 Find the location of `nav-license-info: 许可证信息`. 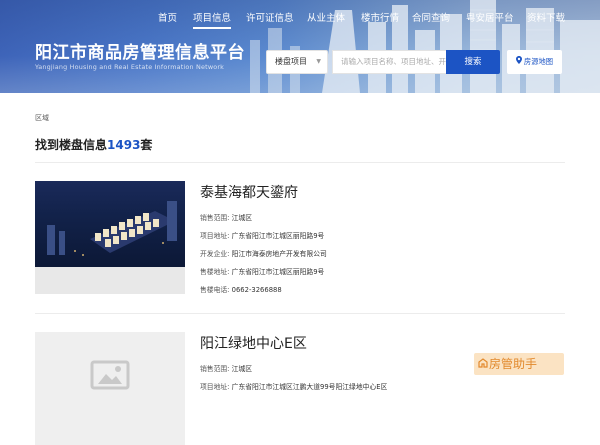

nav-license-info: 许可证信息 is located at coordinates (270, 19).